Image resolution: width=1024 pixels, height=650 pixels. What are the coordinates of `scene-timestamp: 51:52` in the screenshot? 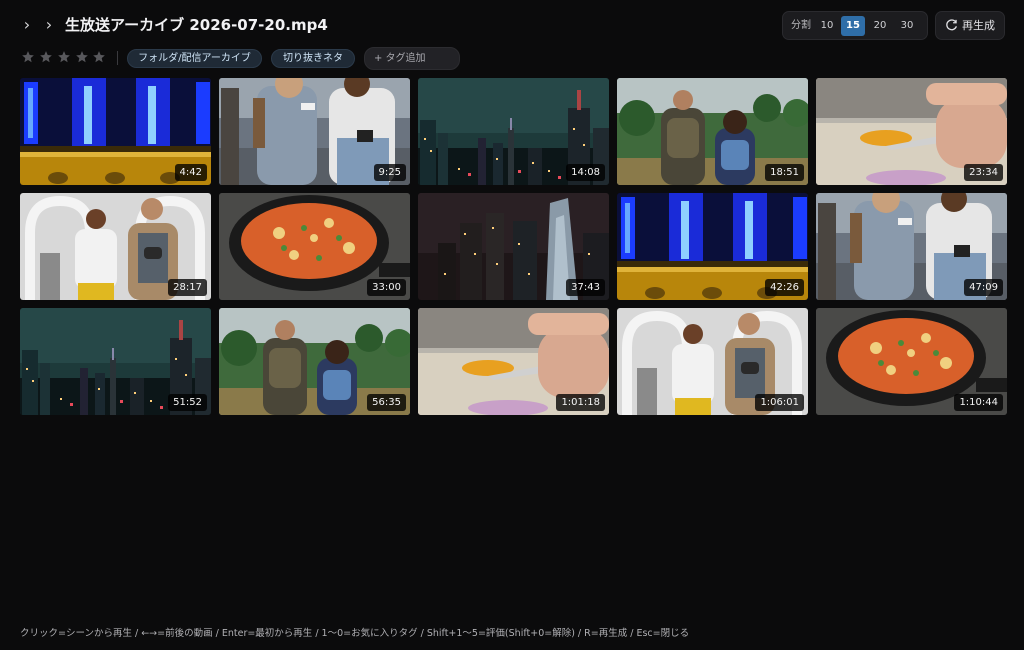 It's located at (187, 402).